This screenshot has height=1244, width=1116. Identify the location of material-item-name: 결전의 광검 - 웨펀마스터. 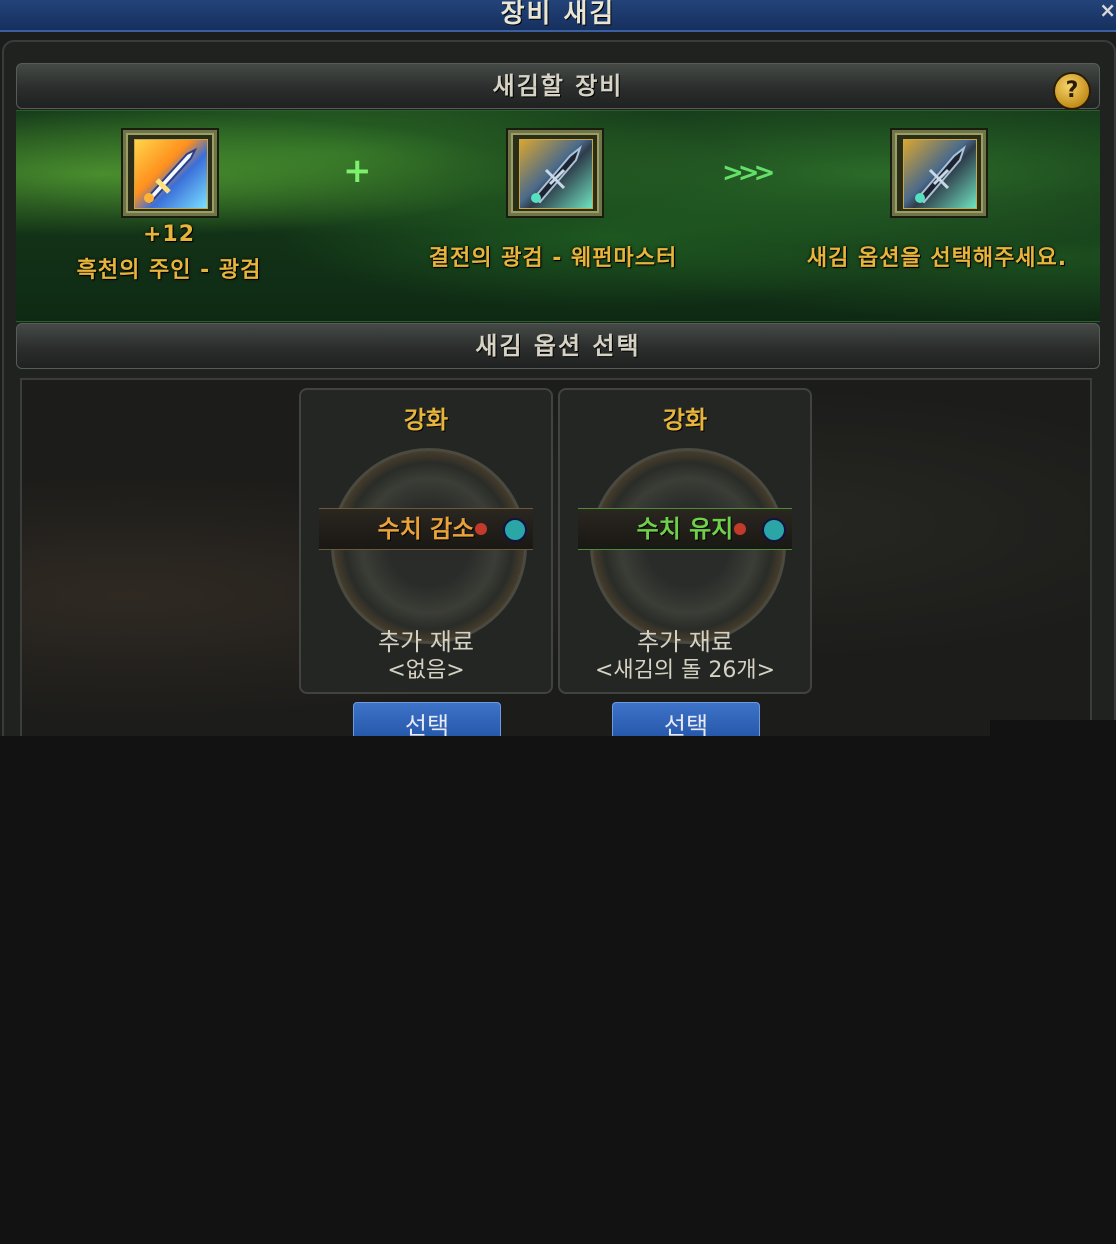
(553, 258).